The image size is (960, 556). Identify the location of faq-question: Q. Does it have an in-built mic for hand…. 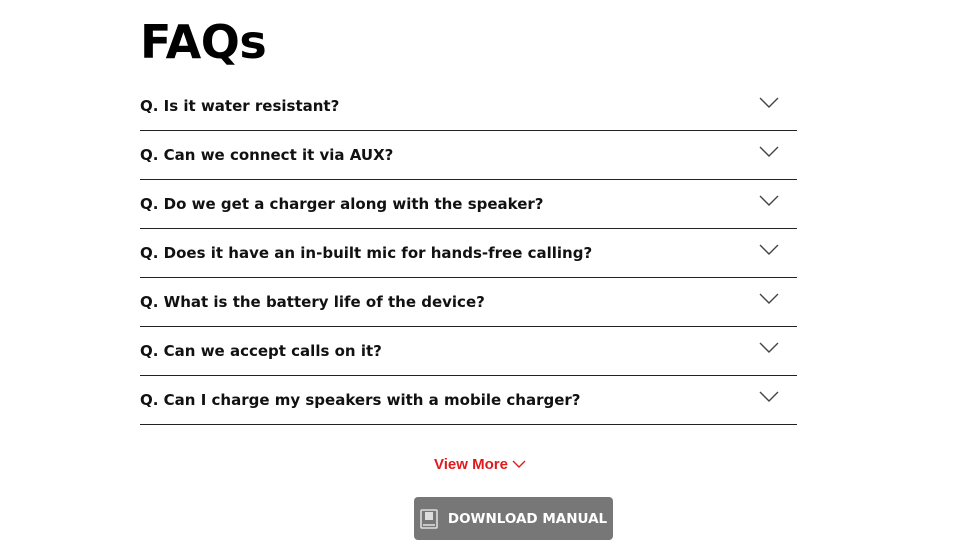
(366, 253).